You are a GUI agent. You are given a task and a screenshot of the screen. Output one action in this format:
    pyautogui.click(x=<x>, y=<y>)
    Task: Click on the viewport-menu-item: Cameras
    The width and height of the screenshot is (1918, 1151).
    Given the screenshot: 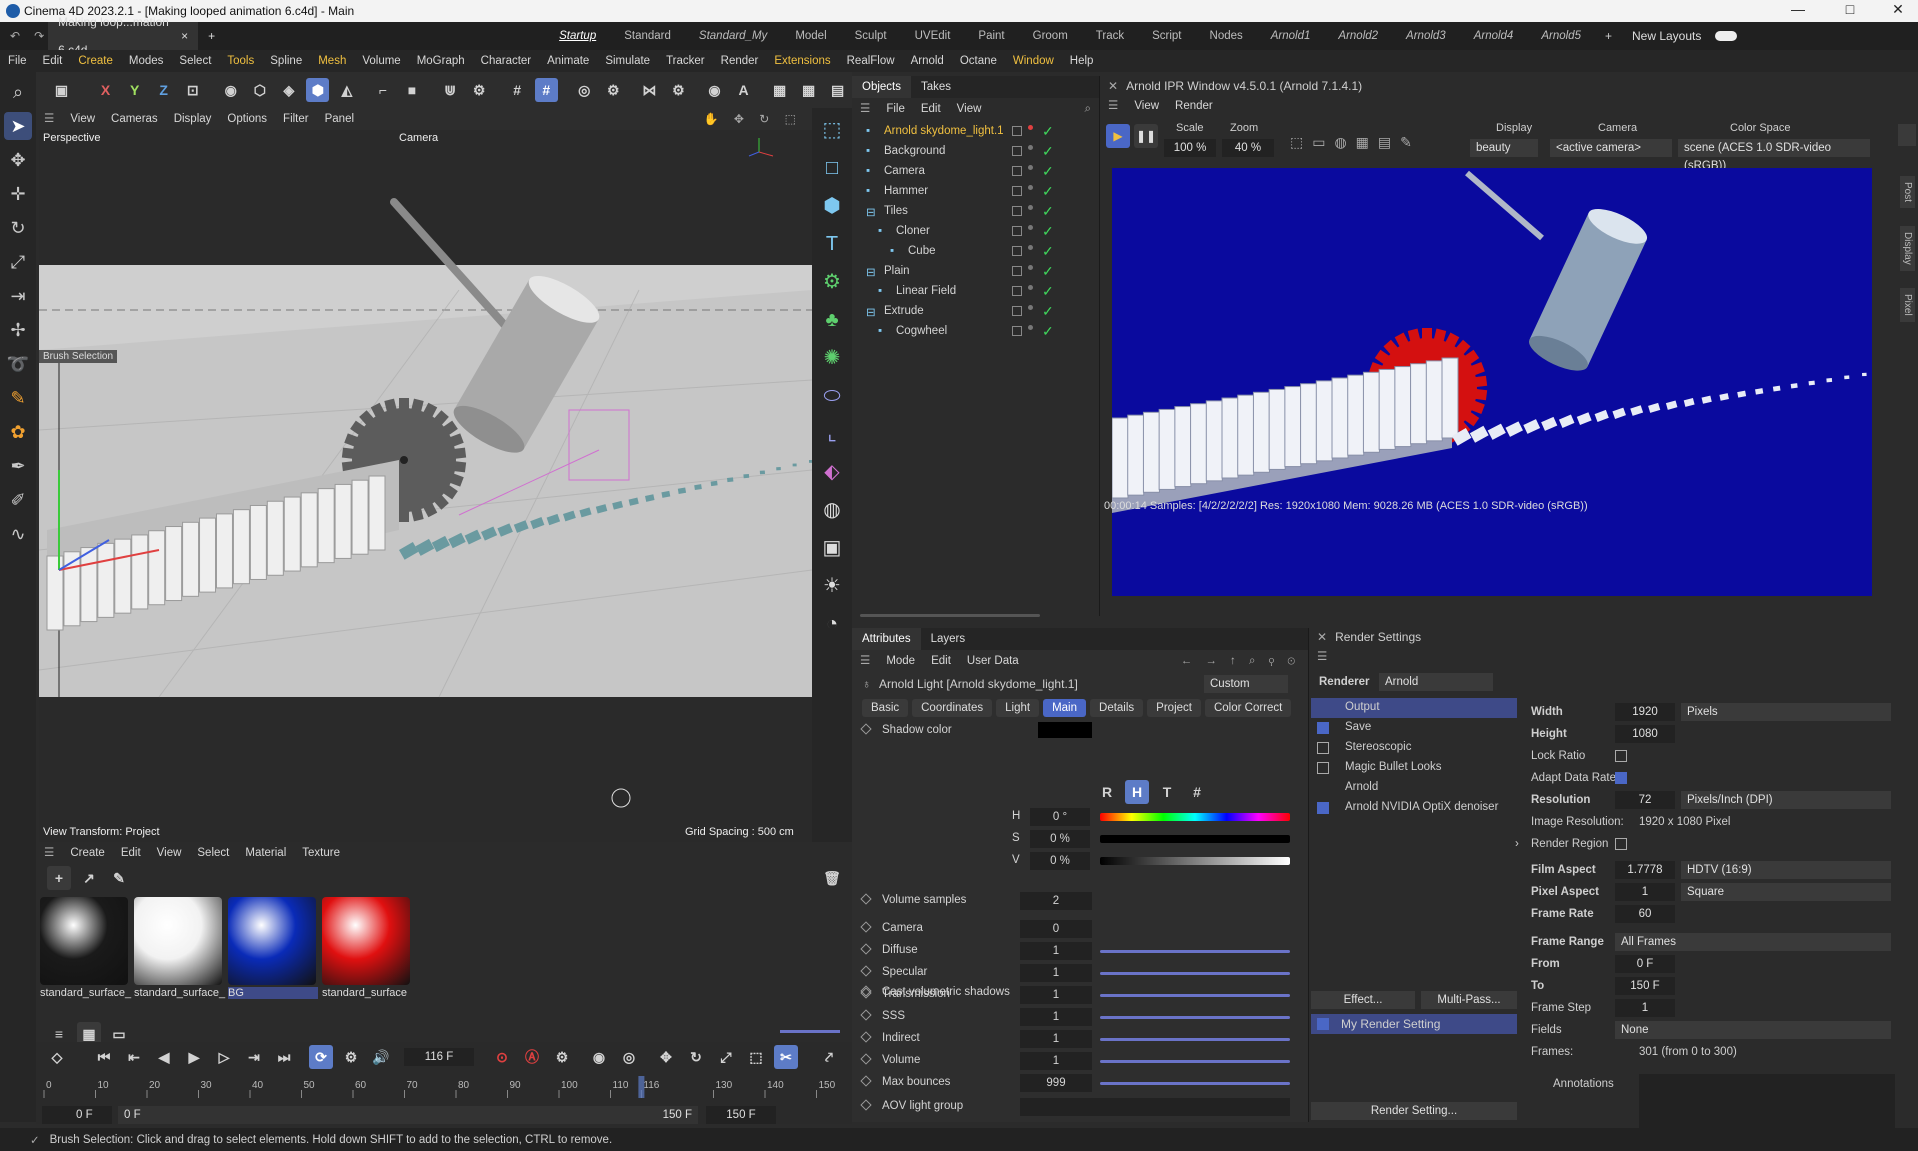 What is the action you would take?
    pyautogui.click(x=134, y=119)
    